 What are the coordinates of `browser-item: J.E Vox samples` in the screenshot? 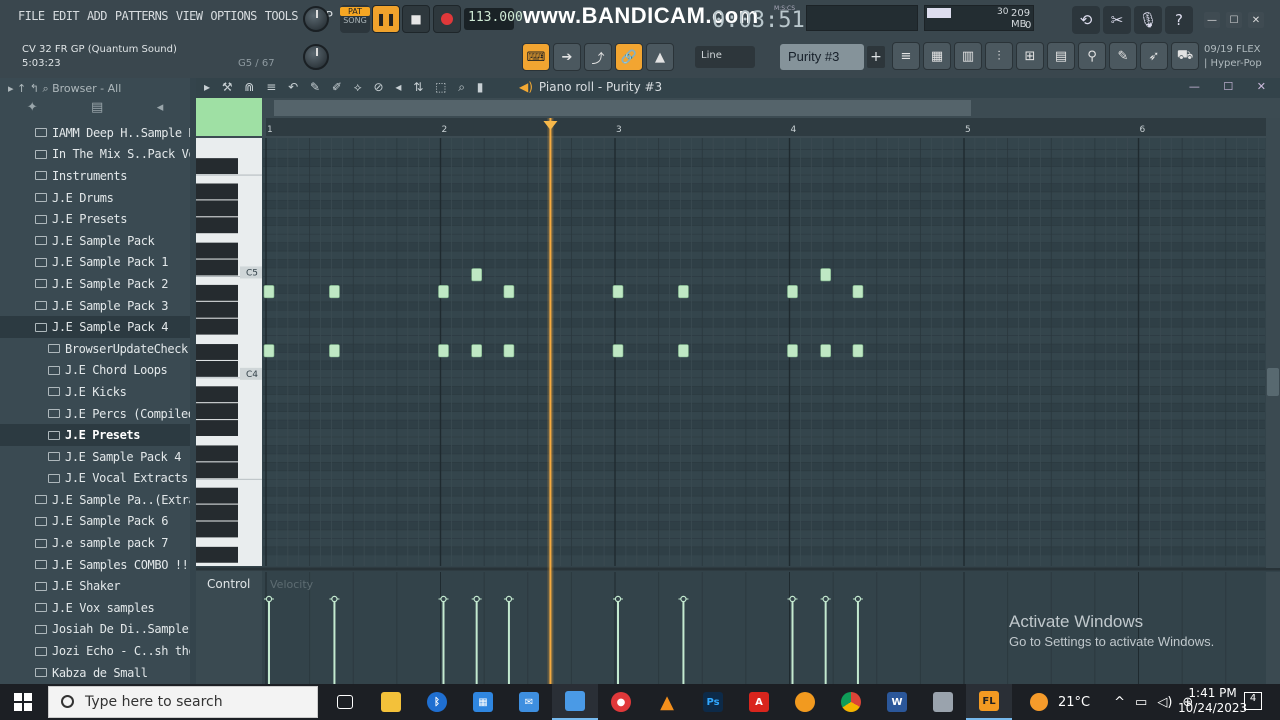 It's located at (95, 608).